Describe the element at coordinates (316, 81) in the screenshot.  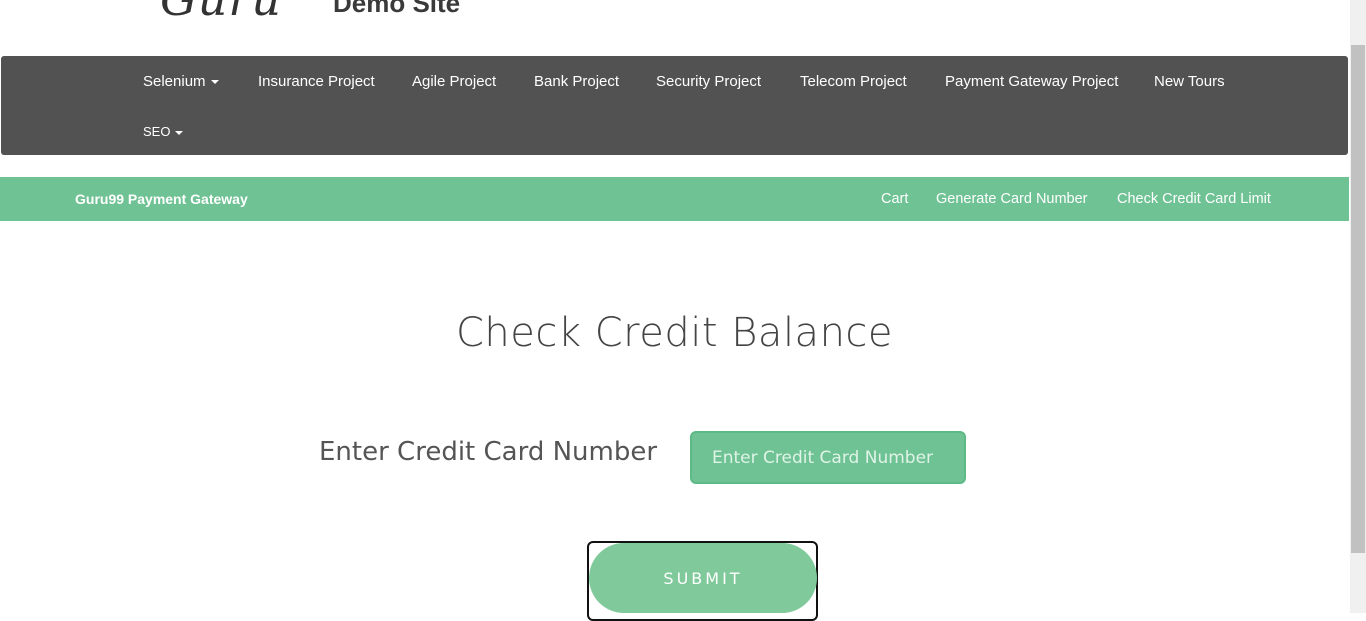
I see `nav-item-insurance-project: Insurance Project` at that location.